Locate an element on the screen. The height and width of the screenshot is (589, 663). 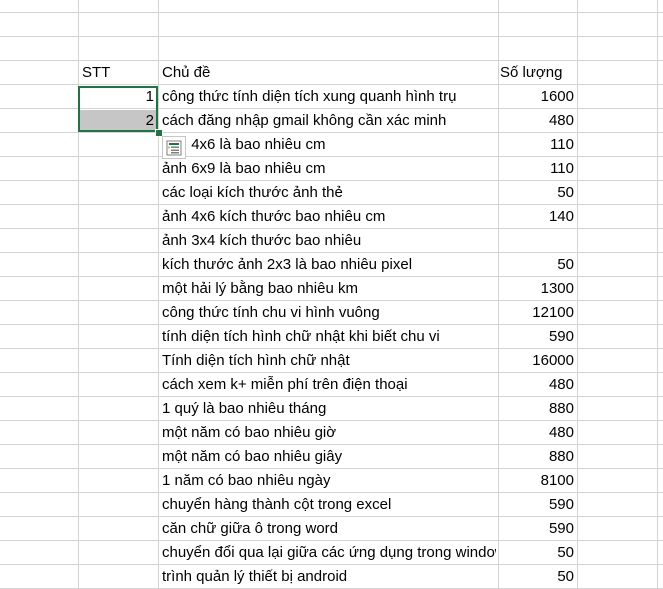
topic-cell: một hải lý bằng bao nhiêu km is located at coordinates (329, 288).